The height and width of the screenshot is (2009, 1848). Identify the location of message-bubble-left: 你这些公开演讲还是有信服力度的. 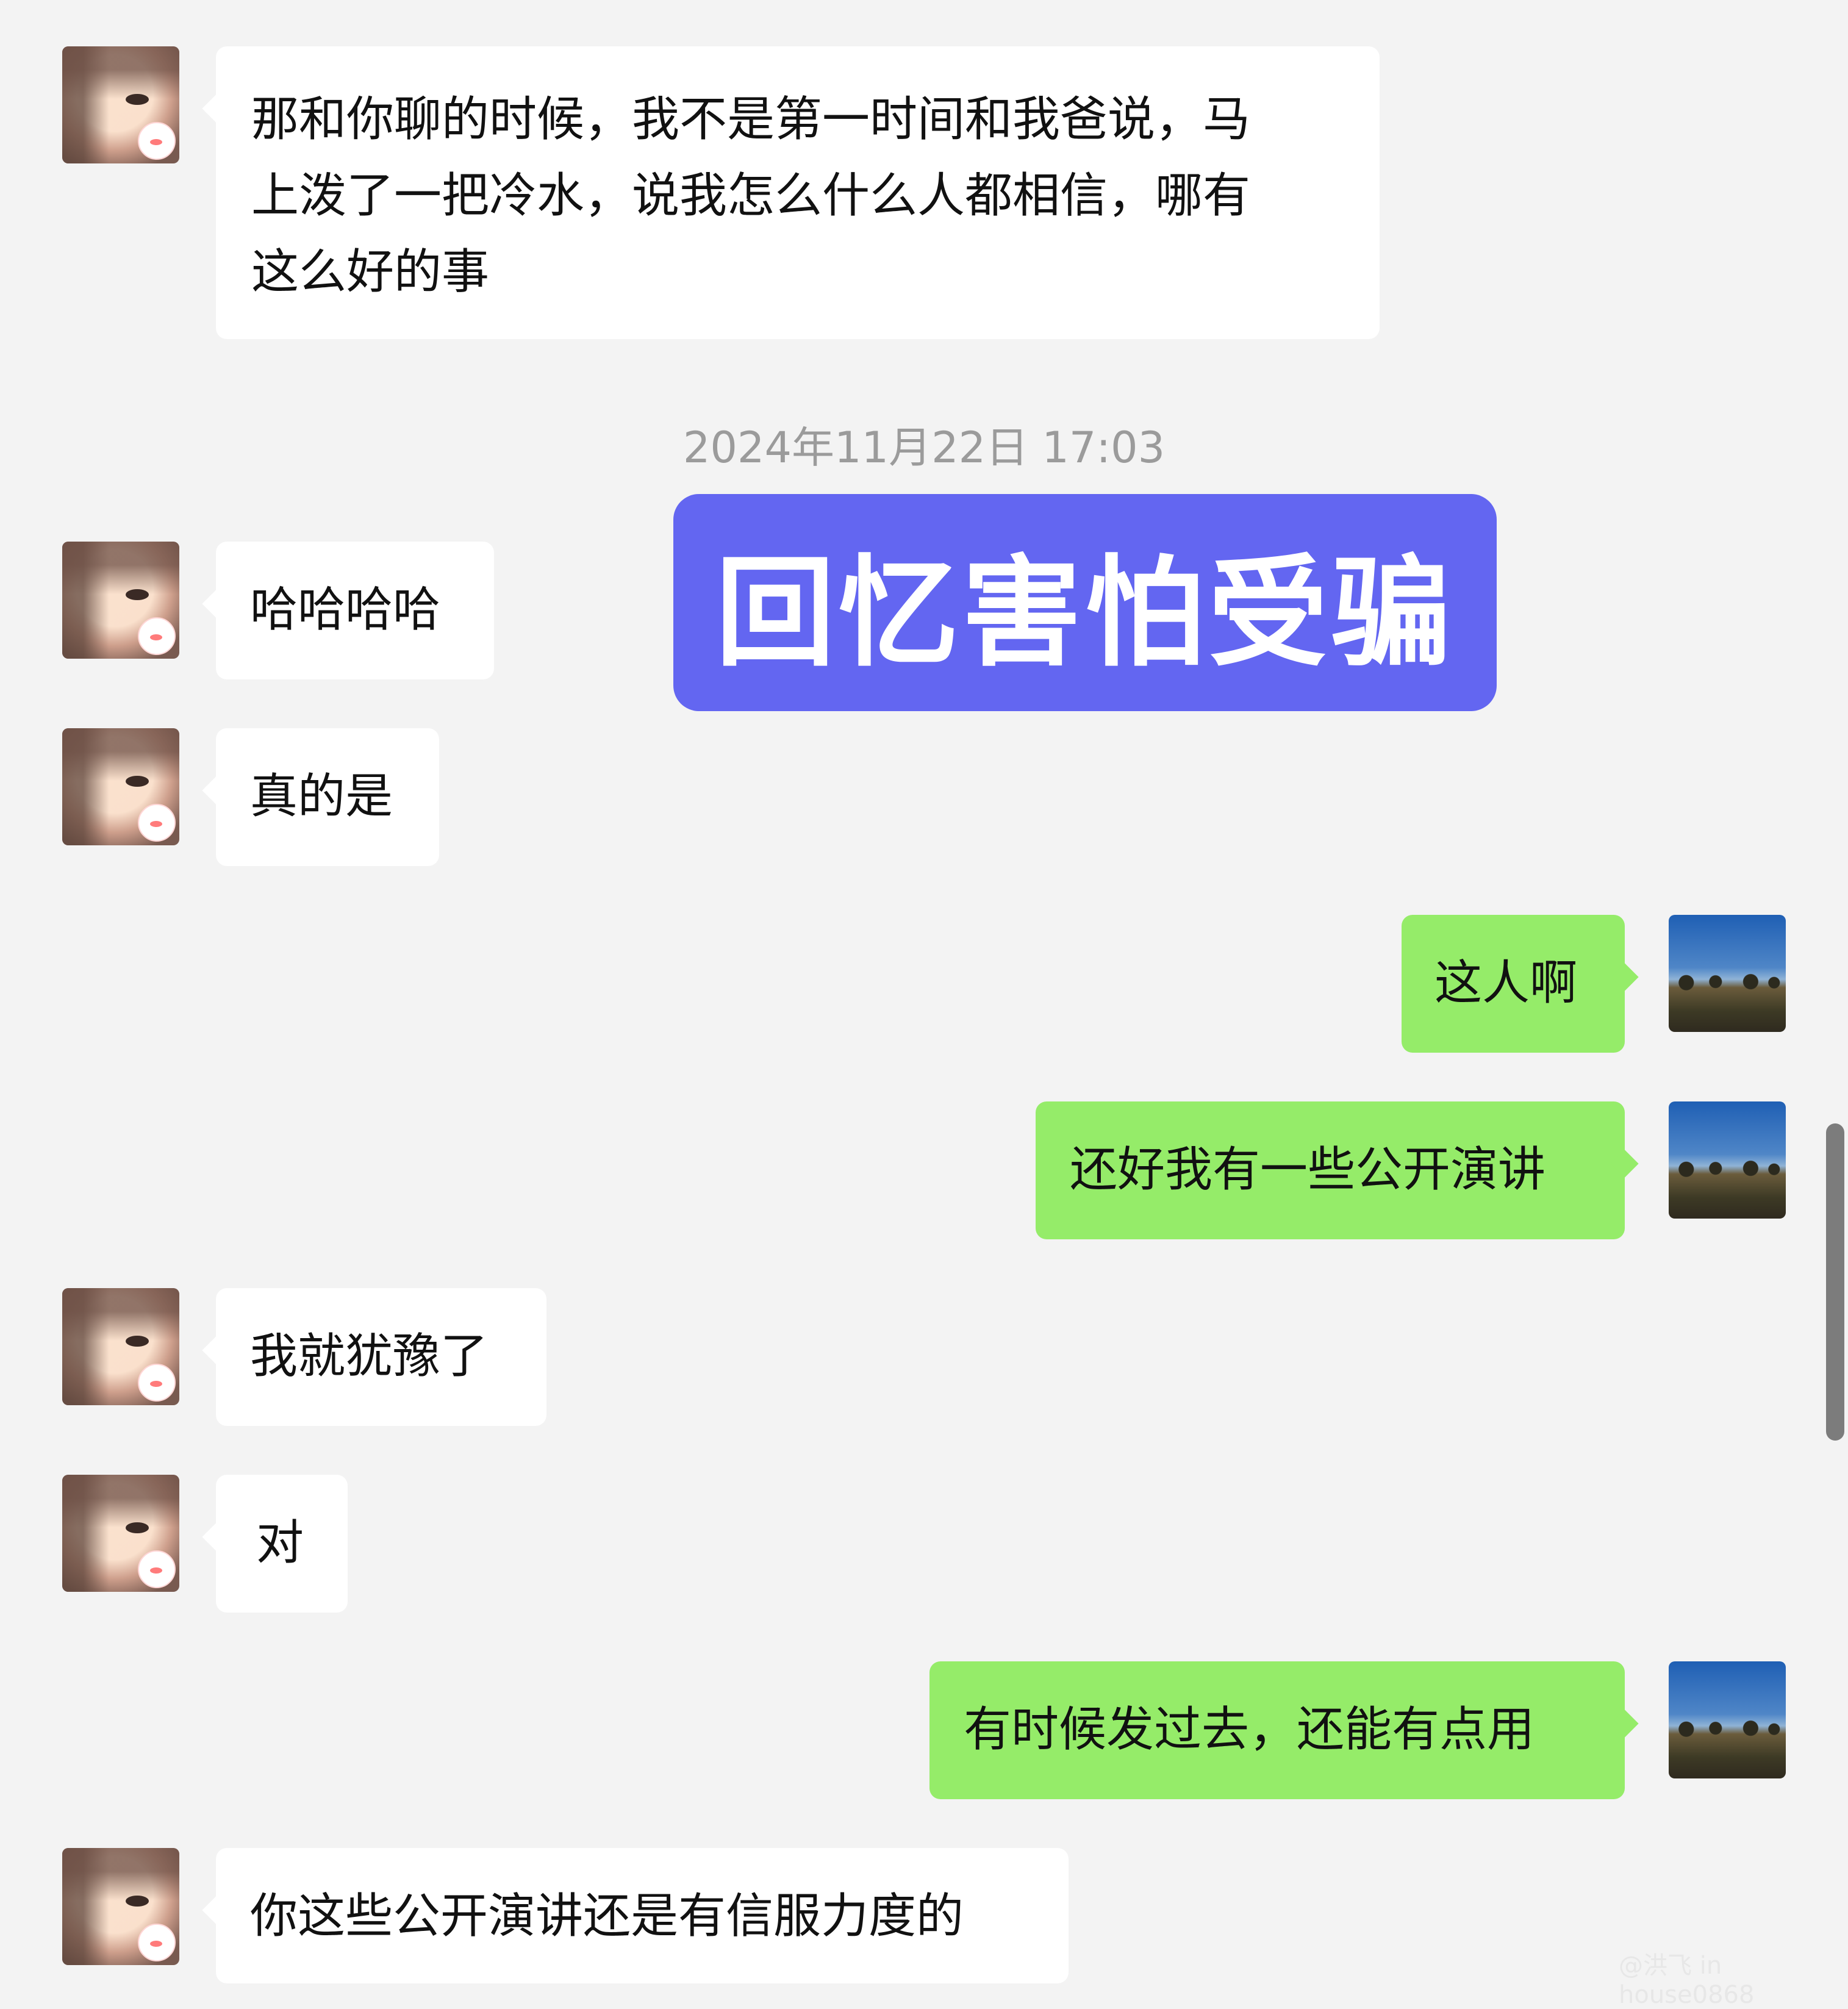
(642, 1915).